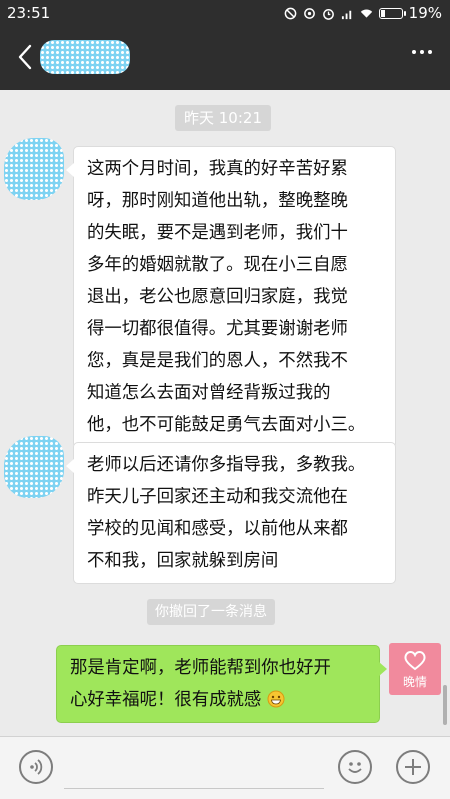 This screenshot has height=799, width=450. I want to click on recall-notice: 你撤回了一条消息, so click(211, 612).